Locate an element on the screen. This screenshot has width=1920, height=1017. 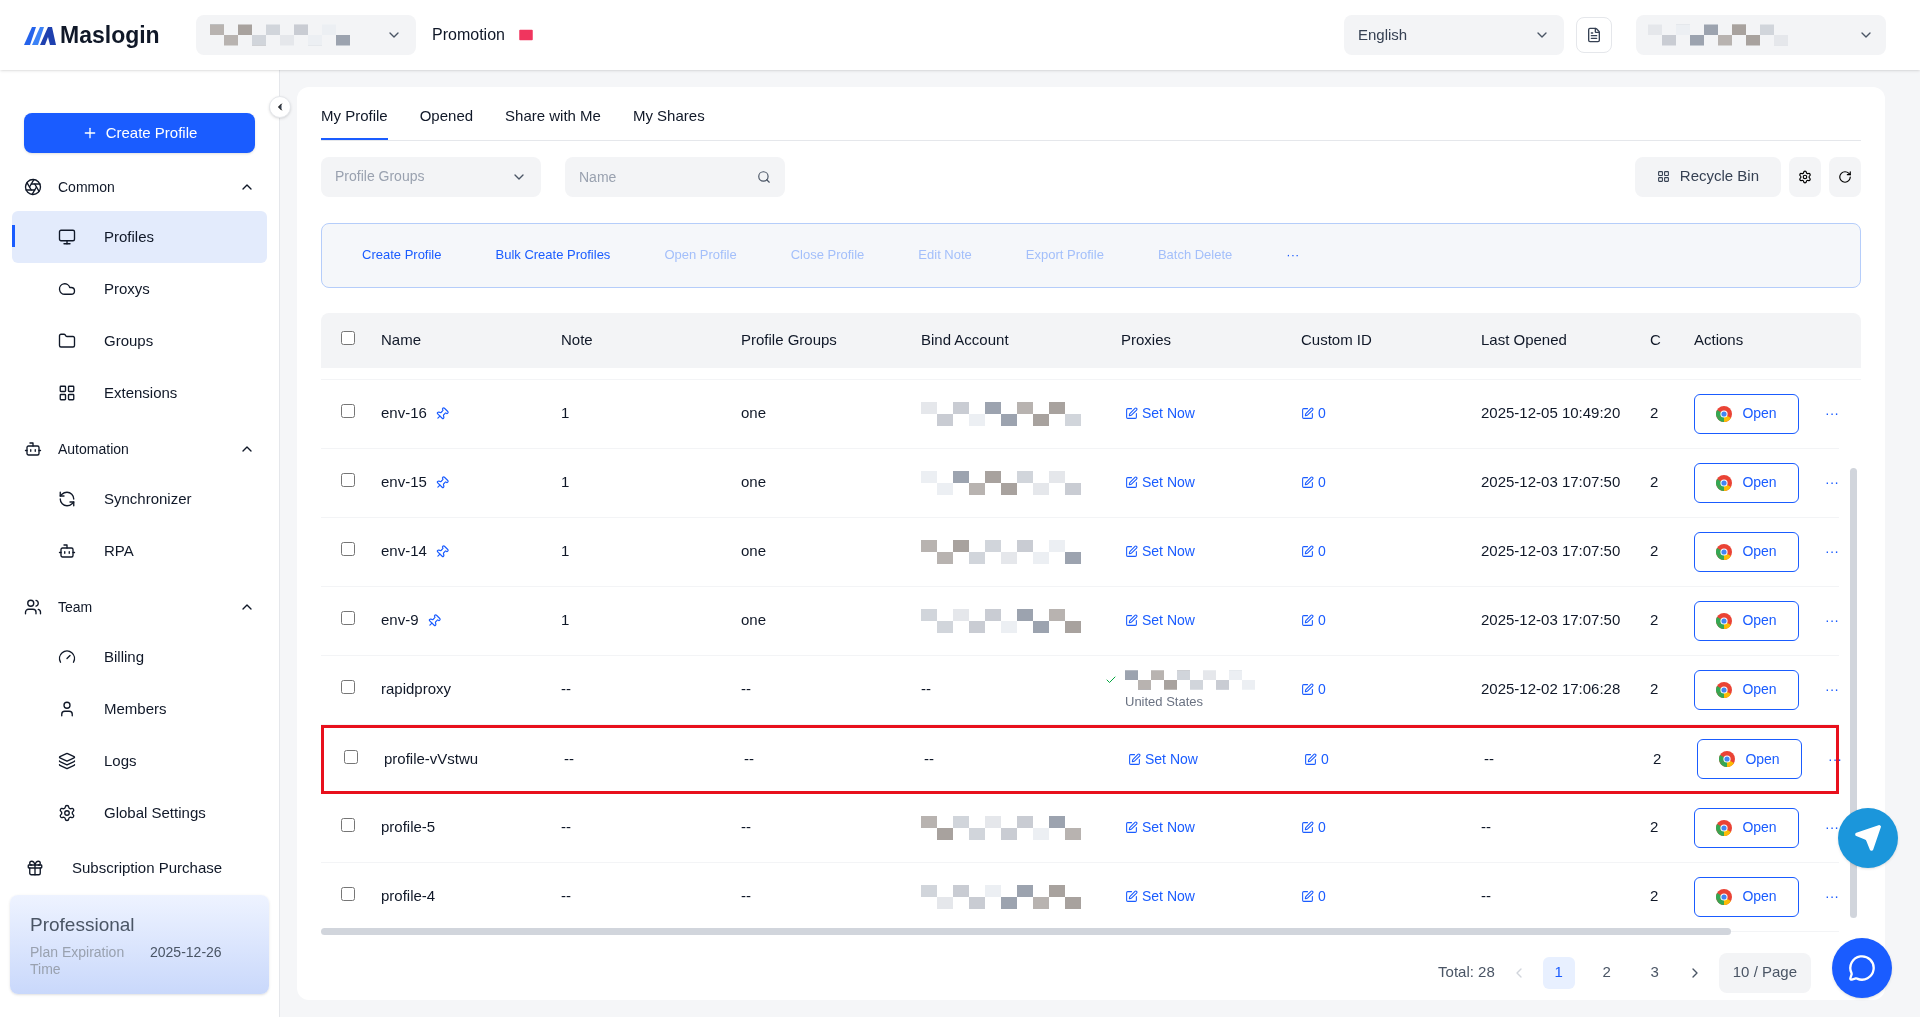
refresh-button is located at coordinates (1845, 176).